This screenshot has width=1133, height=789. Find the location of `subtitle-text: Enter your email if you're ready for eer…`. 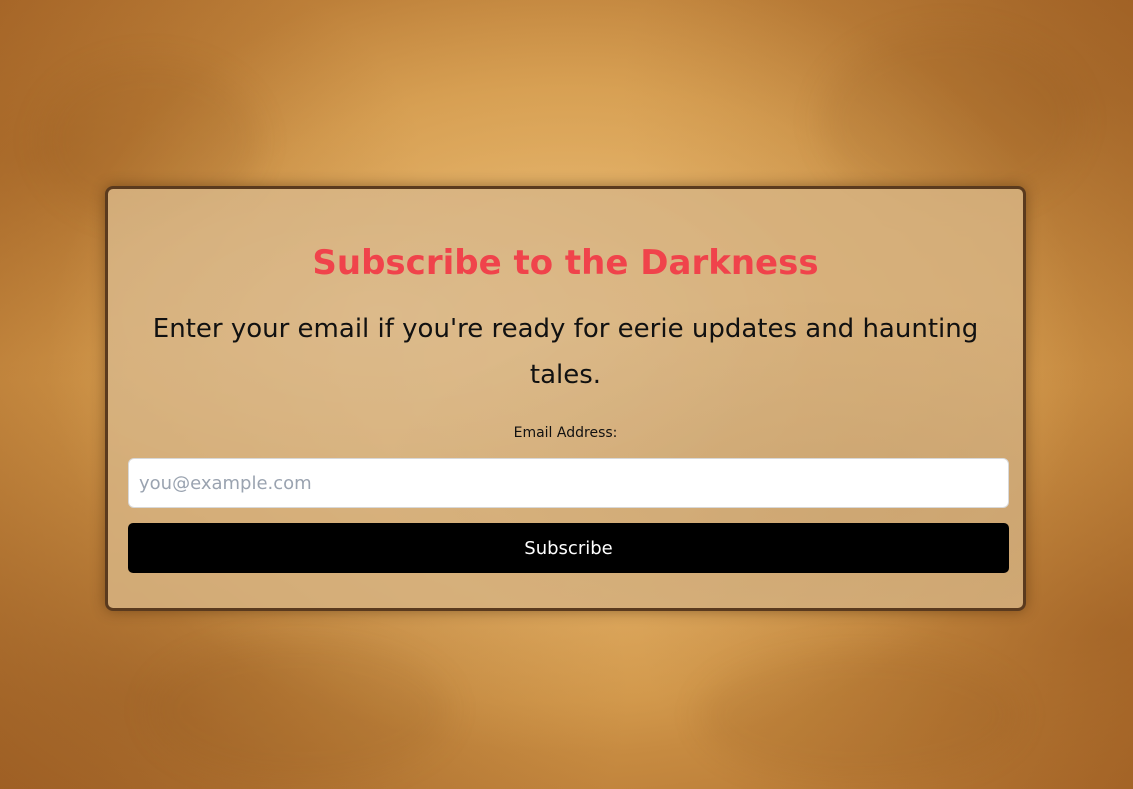

subtitle-text: Enter your email if you're ready for eer… is located at coordinates (565, 352).